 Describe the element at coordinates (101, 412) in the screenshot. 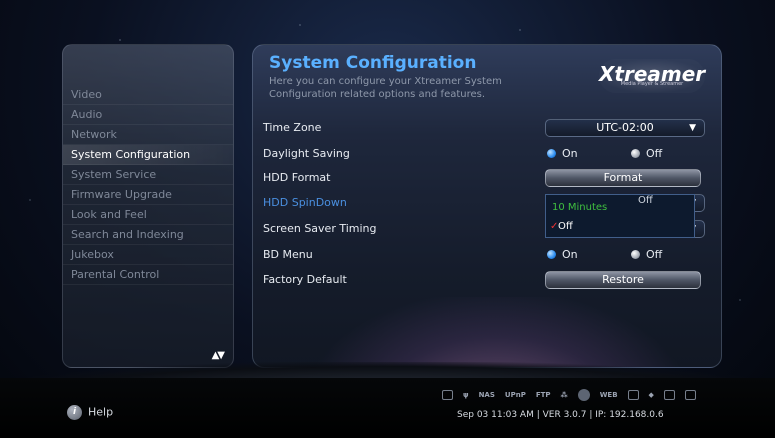

I see `help-label: Help` at that location.